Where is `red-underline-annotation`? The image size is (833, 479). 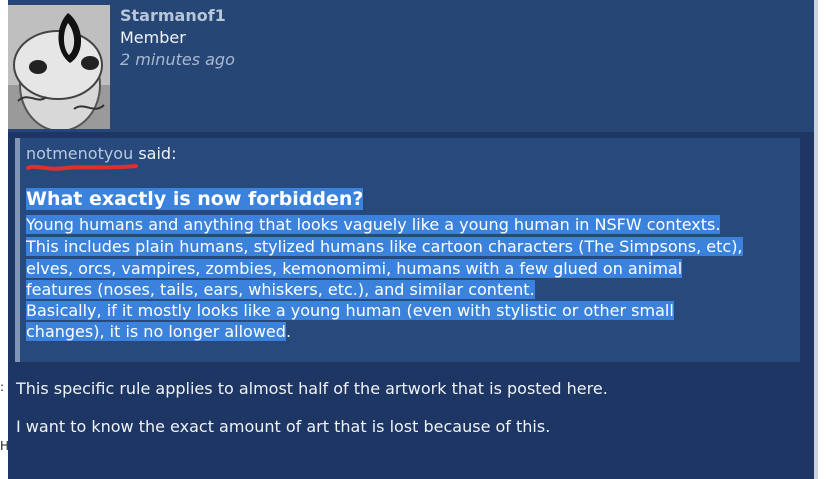
red-underline-annotation is located at coordinates (82, 167).